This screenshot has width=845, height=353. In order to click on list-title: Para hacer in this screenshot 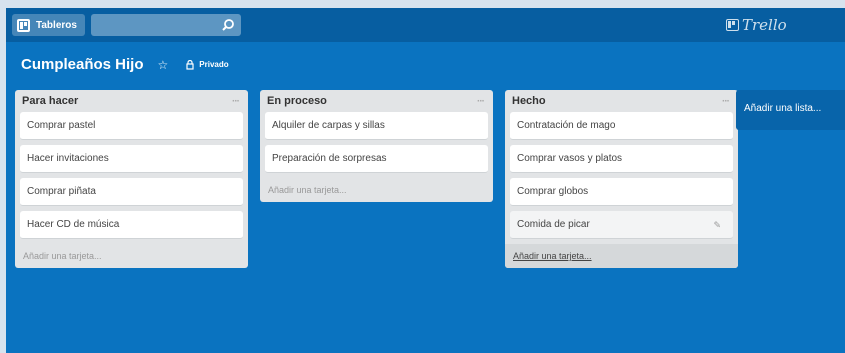, I will do `click(50, 101)`.